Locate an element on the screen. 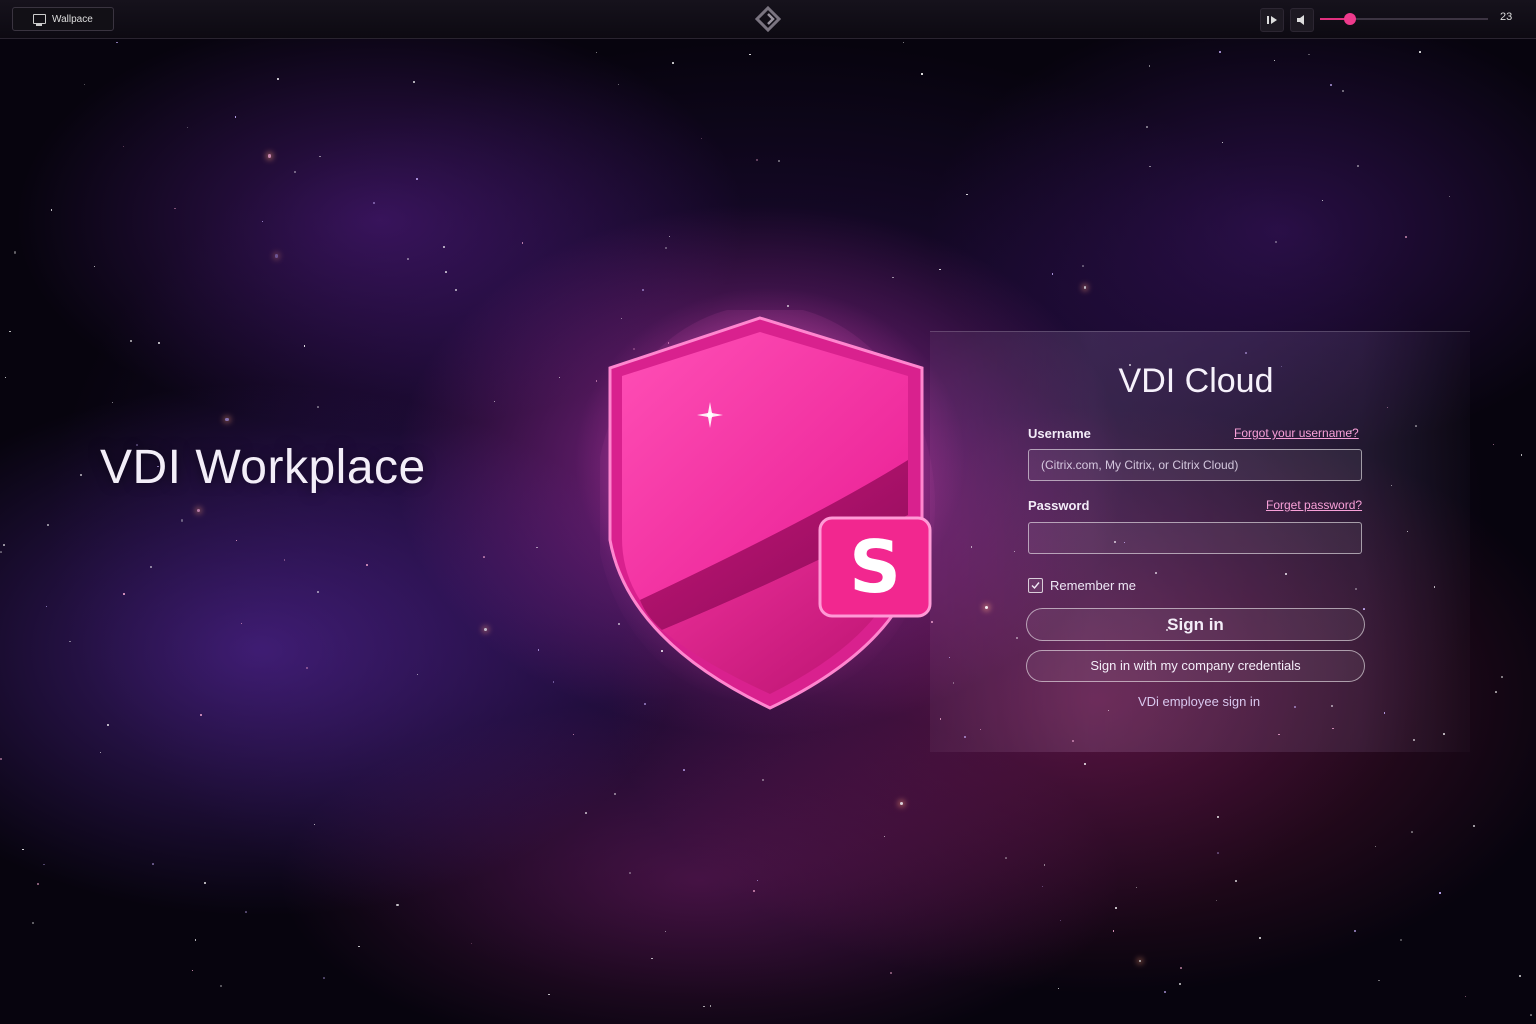 This screenshot has height=1024, width=1536. remember-me-checkbox is located at coordinates (1035, 585).